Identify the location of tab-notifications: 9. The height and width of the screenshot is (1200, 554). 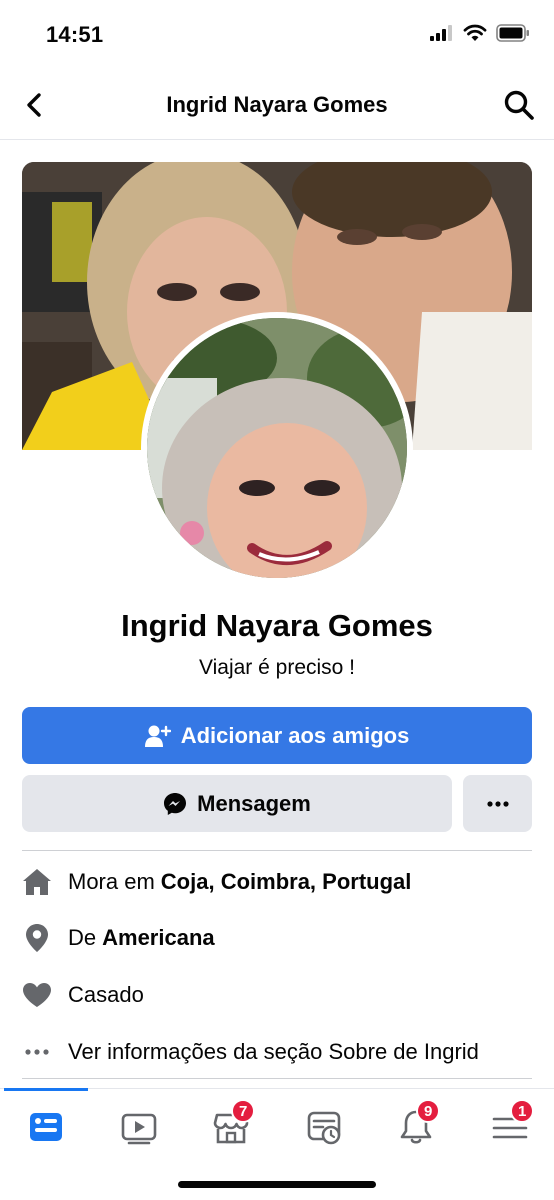
(418, 1123).